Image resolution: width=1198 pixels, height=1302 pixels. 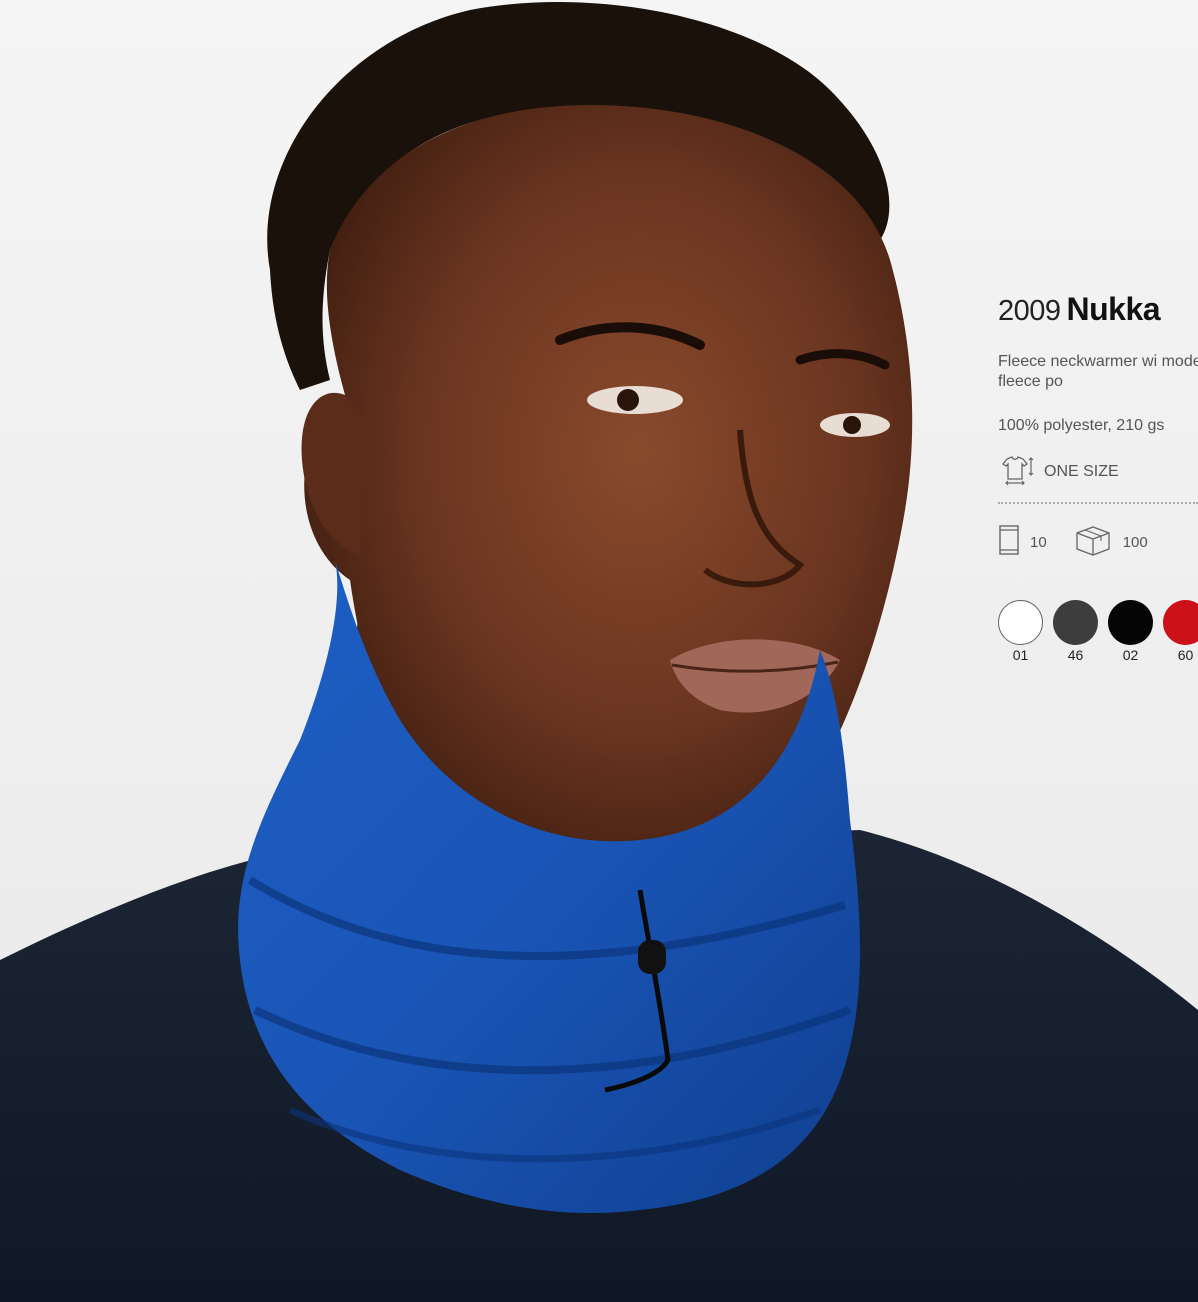 What do you see at coordinates (1009, 542) in the screenshot?
I see `inner-pack-icon` at bounding box center [1009, 542].